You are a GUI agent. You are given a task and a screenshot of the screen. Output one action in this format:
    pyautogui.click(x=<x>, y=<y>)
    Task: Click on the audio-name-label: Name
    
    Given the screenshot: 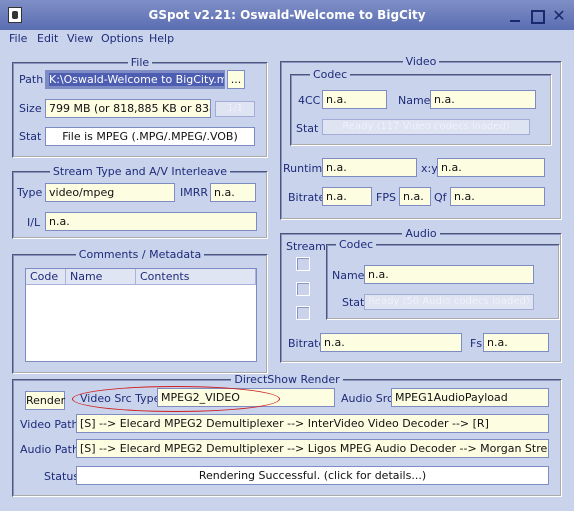 What is the action you would take?
    pyautogui.click(x=348, y=275)
    